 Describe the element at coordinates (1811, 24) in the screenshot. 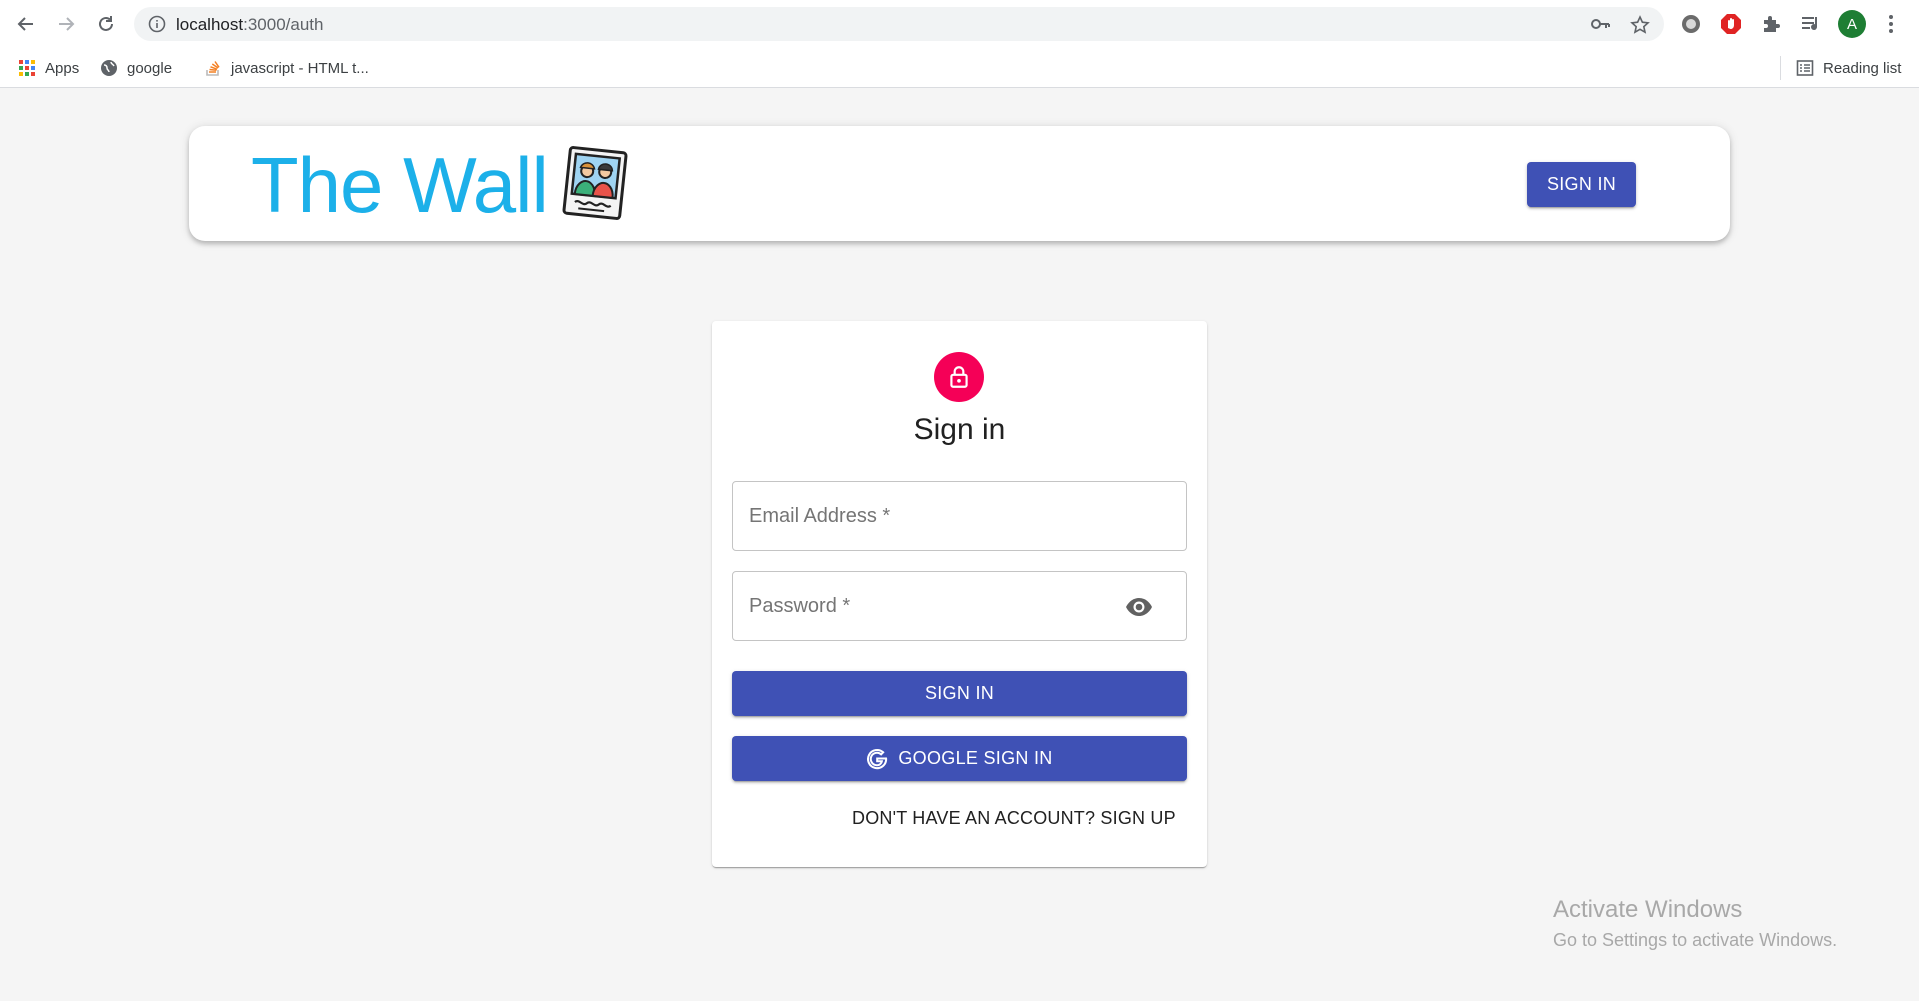

I see `media-queue-icon` at that location.